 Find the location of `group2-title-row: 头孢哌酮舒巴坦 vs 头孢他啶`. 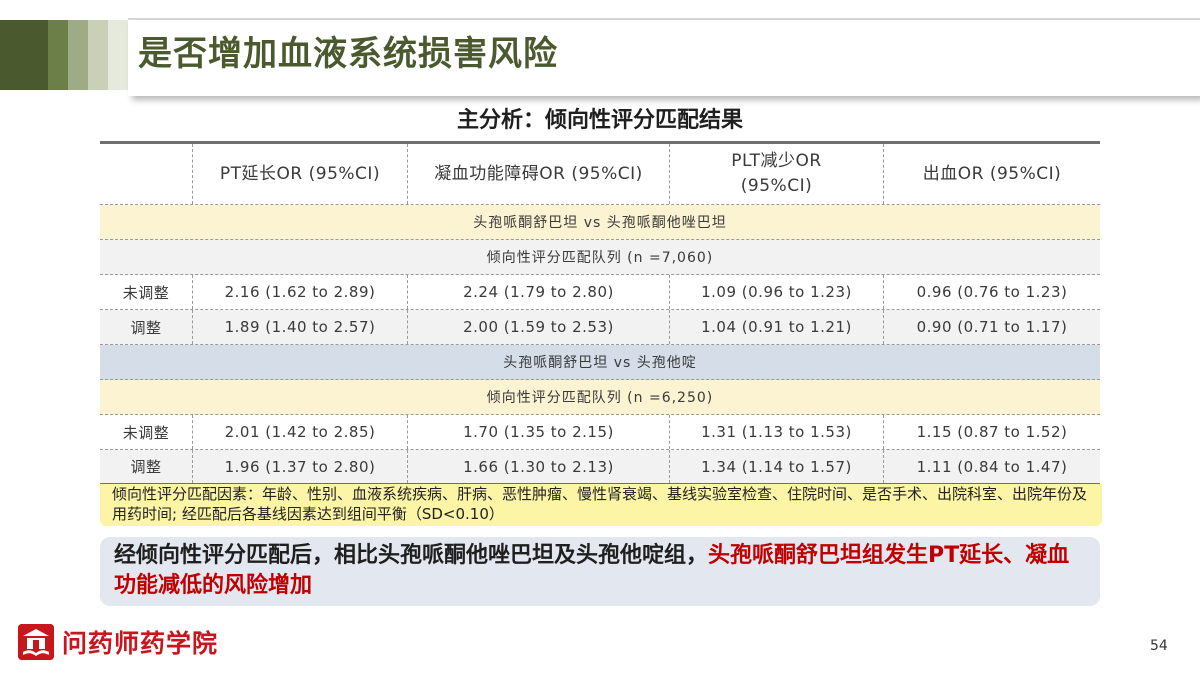

group2-title-row: 头孢哌酮舒巴坦 vs 头孢他啶 is located at coordinates (600, 362).